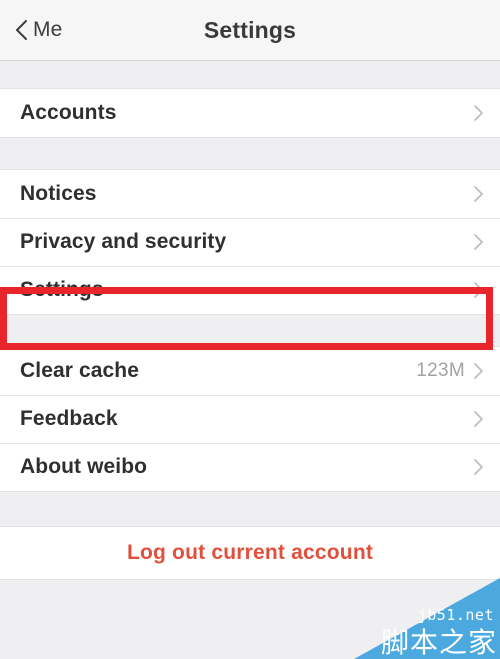 This screenshot has width=500, height=659. I want to click on watermark-triangle, so click(427, 618).